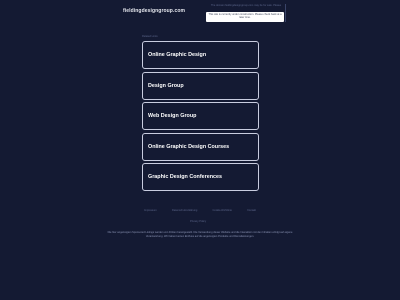 Image resolution: width=400 pixels, height=300 pixels. What do you see at coordinates (200, 177) in the screenshot?
I see `related-link-graphic-design-conferences: Graphic Design Conferences` at bounding box center [200, 177].